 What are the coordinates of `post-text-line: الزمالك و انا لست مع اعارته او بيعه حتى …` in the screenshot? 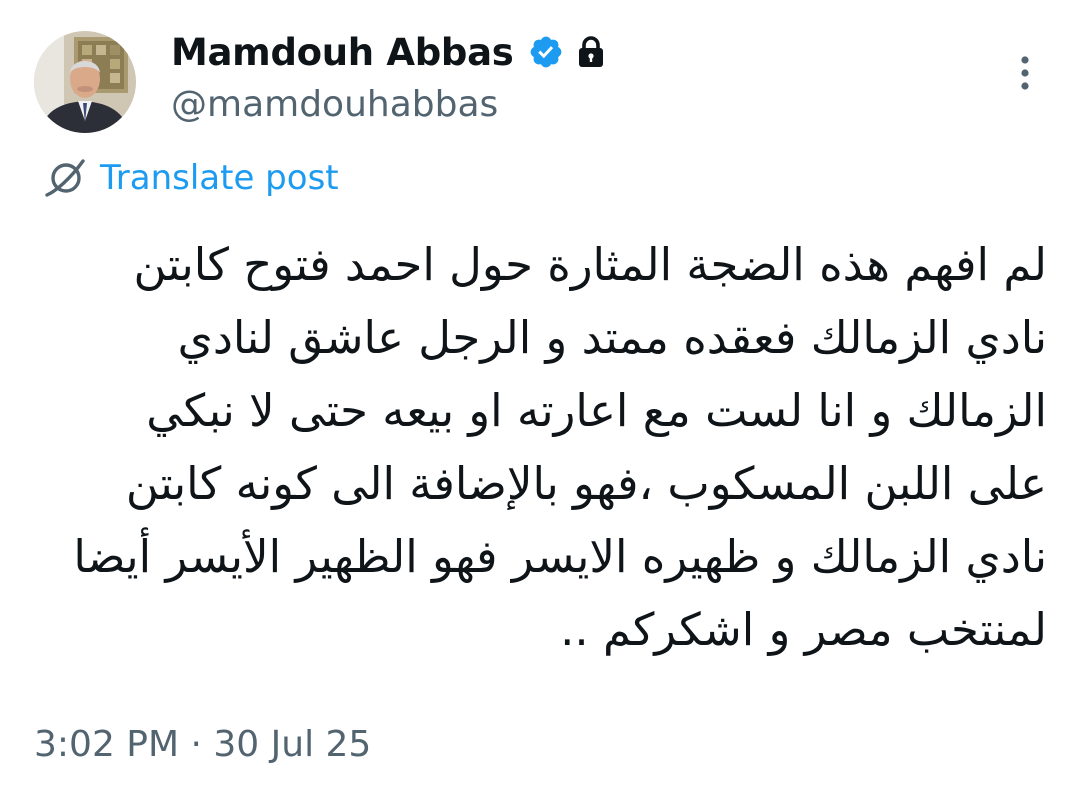 It's located at (596, 410).